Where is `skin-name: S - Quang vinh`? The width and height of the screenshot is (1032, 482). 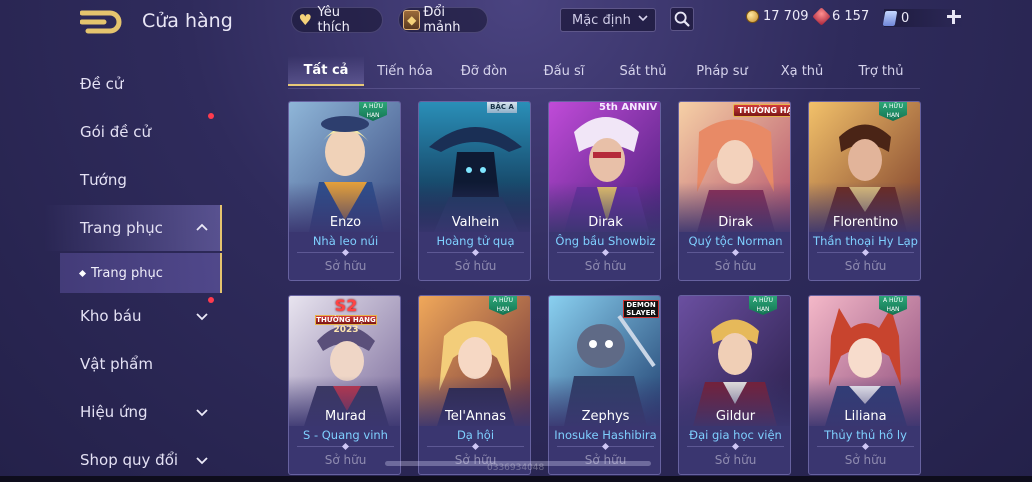 skin-name: S - Quang vinh is located at coordinates (345, 435).